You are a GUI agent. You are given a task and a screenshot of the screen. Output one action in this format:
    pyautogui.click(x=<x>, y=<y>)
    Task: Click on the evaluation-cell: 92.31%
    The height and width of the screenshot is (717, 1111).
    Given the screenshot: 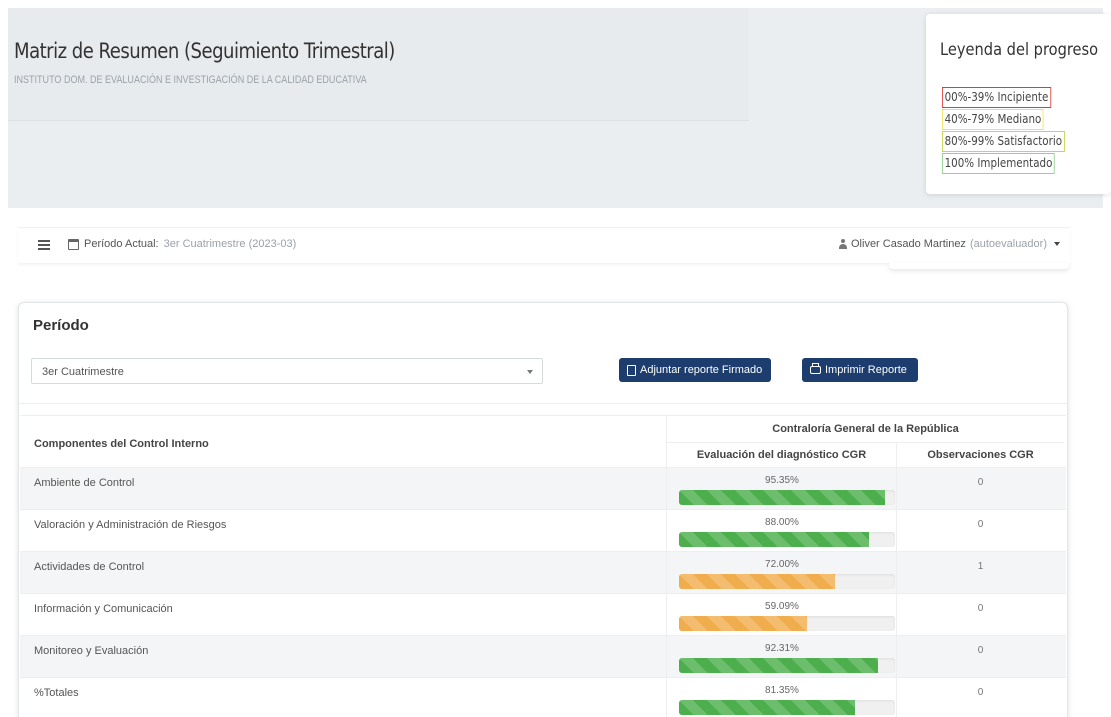 What is the action you would take?
    pyautogui.click(x=781, y=656)
    